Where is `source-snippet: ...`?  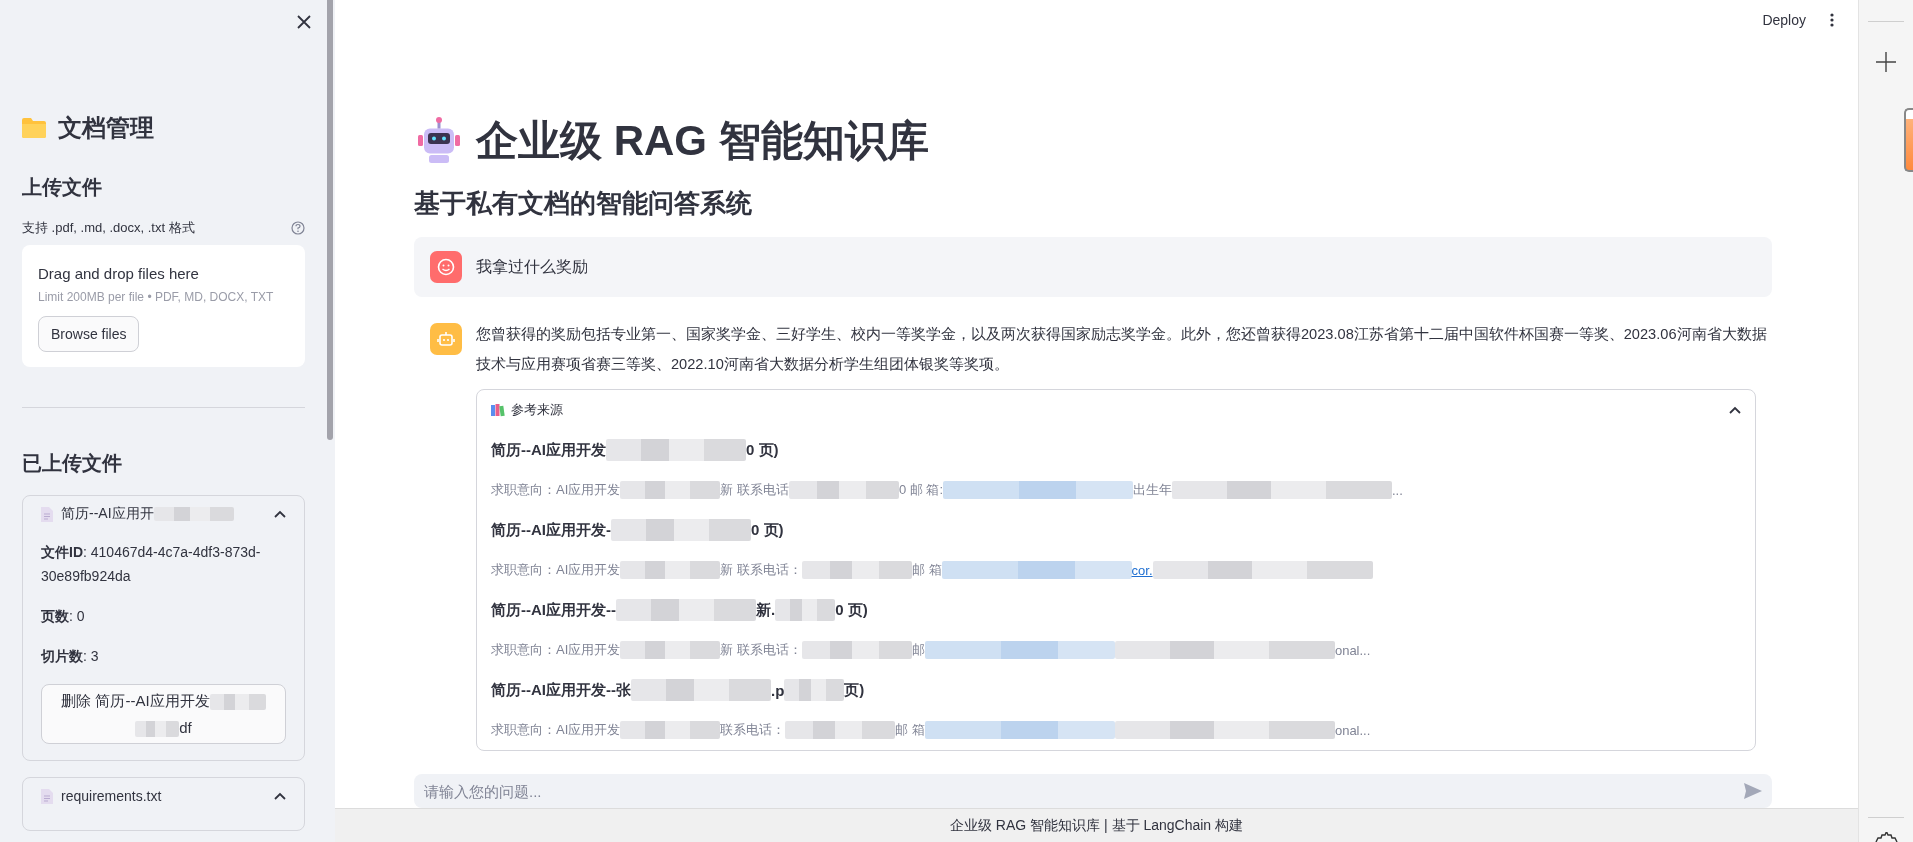 source-snippet: ... is located at coordinates (1397, 490).